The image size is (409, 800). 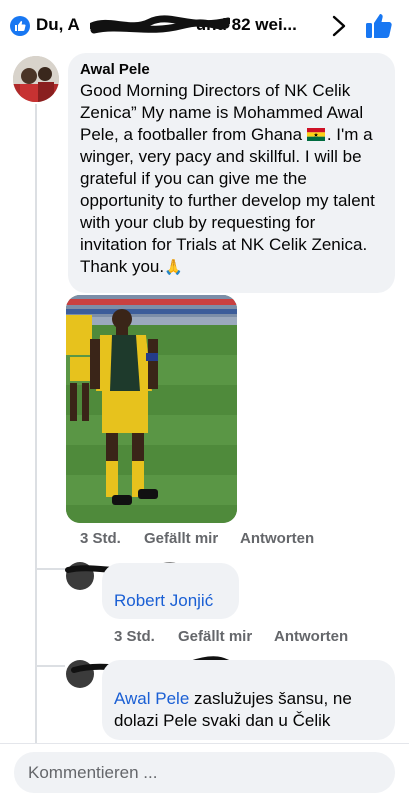 I want to click on reply-time: 3 Std., so click(x=134, y=636).